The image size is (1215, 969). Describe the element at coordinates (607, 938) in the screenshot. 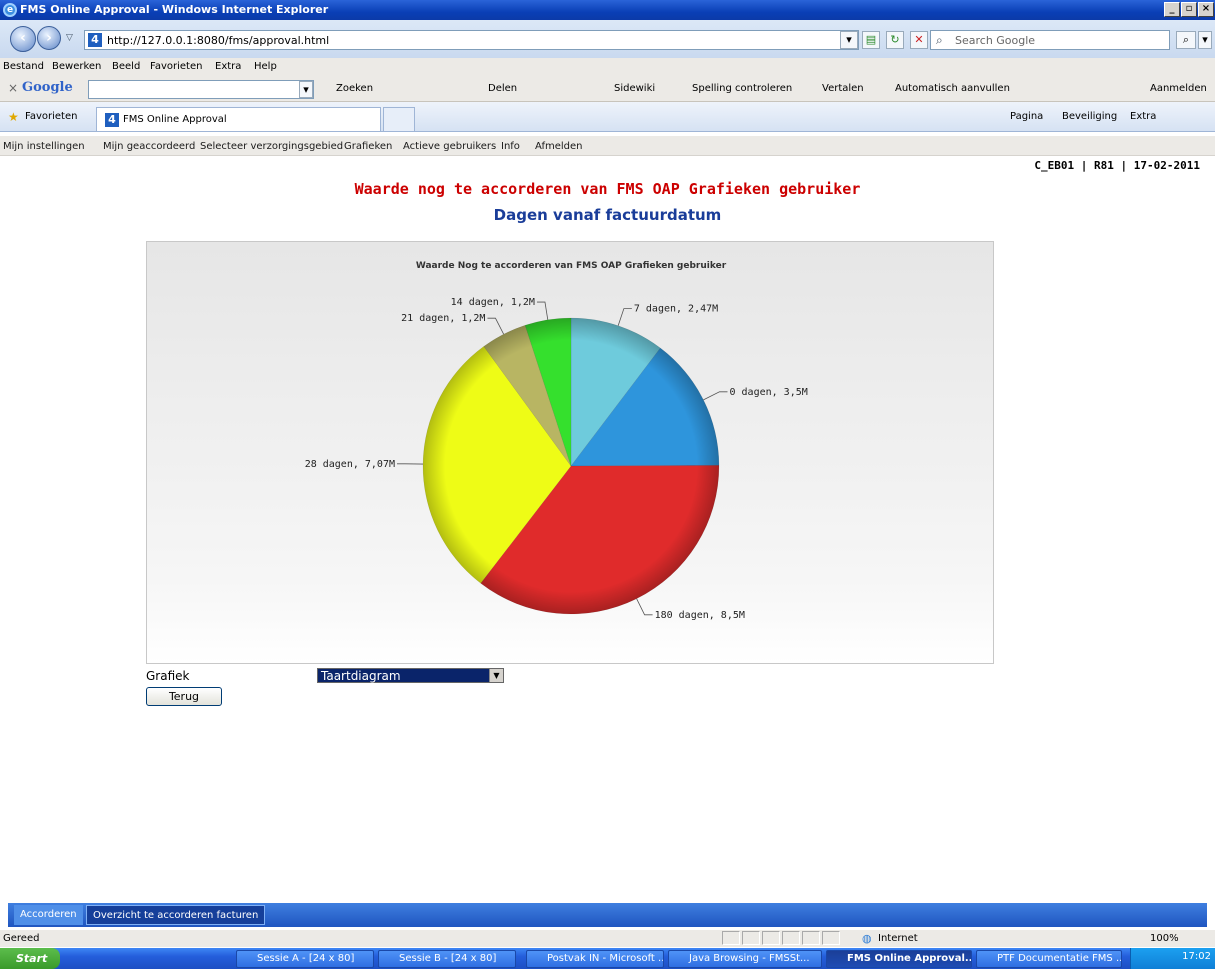

I see `status-bar: Gereed ◍ Internet 100%` at that location.